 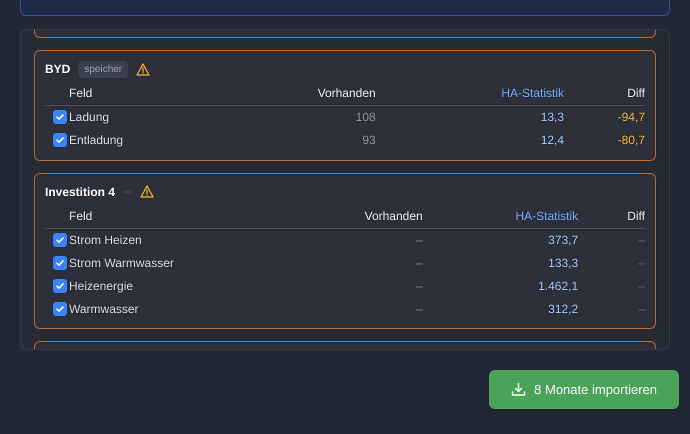 What do you see at coordinates (121, 263) in the screenshot?
I see `field-name: Strom Warmwasser` at bounding box center [121, 263].